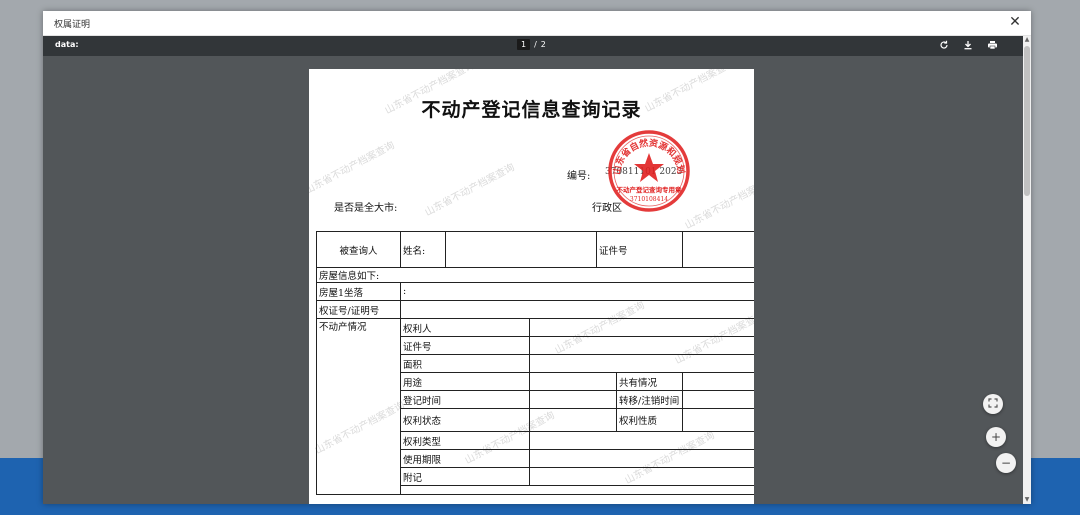  What do you see at coordinates (72, 25) in the screenshot?
I see `modal-title: 权属证明` at bounding box center [72, 25].